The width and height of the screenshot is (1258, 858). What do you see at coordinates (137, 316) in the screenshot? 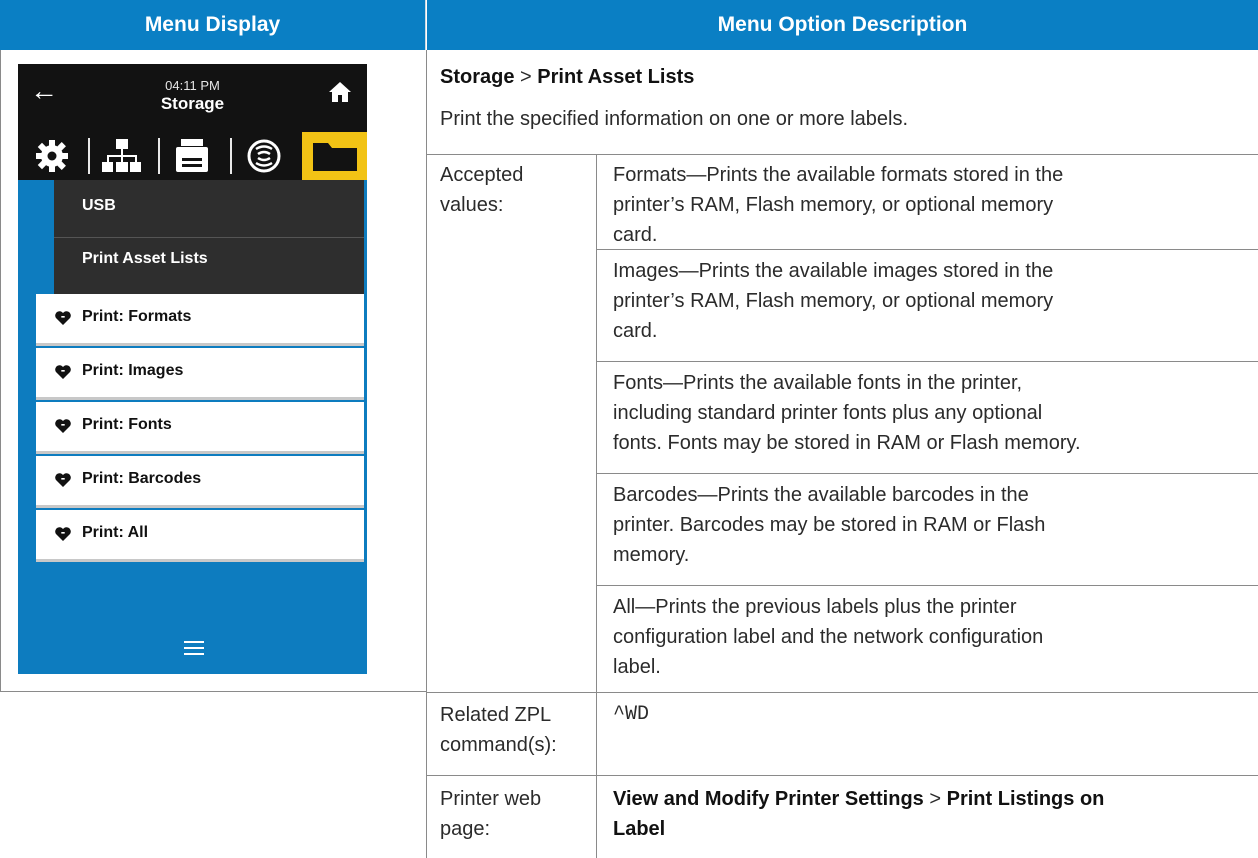
I see `list-item-label: Print: Formats` at bounding box center [137, 316].